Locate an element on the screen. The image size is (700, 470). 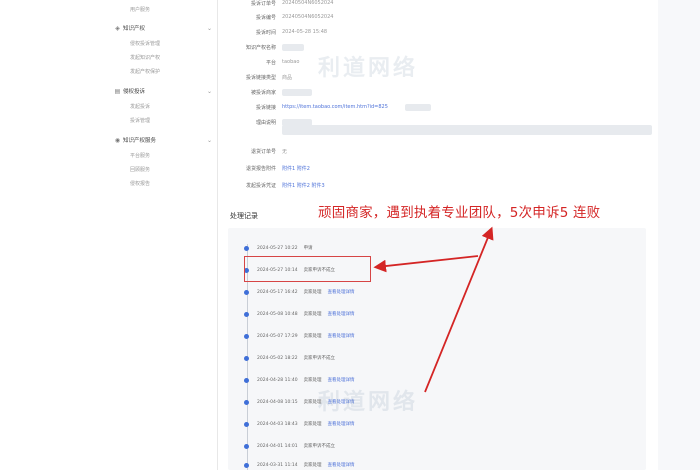
field-label: 发起投诉凭证 is located at coordinates (260, 186).